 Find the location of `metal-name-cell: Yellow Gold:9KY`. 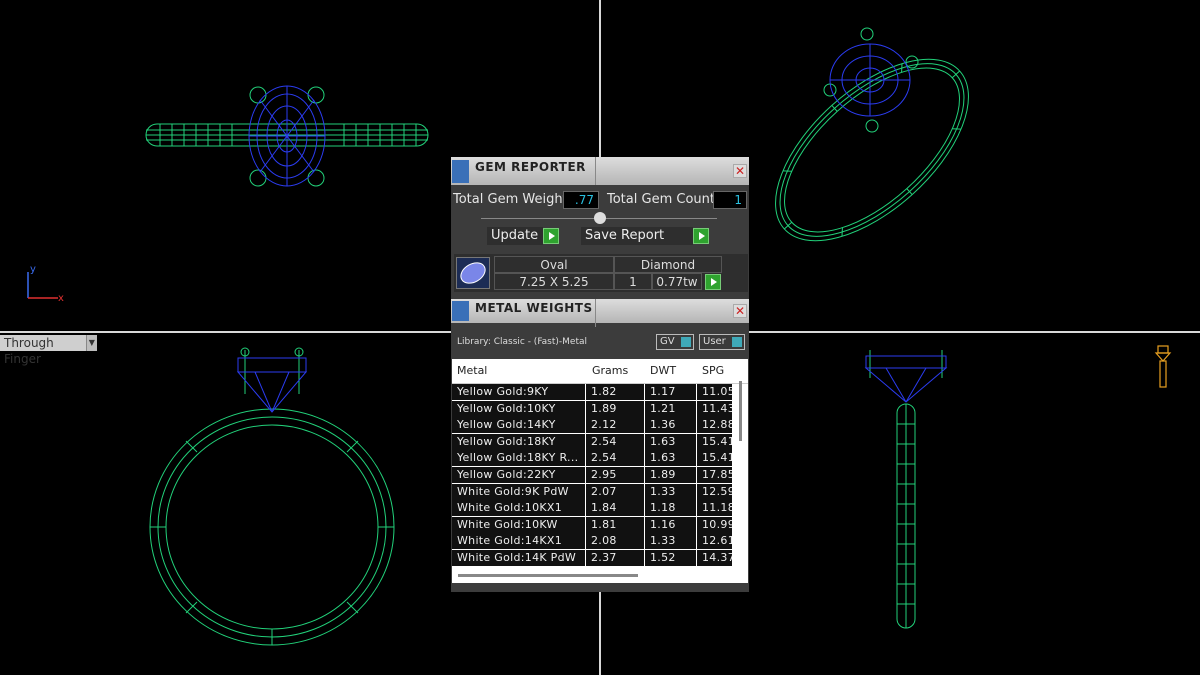

metal-name-cell: Yellow Gold:9KY is located at coordinates (518, 392).